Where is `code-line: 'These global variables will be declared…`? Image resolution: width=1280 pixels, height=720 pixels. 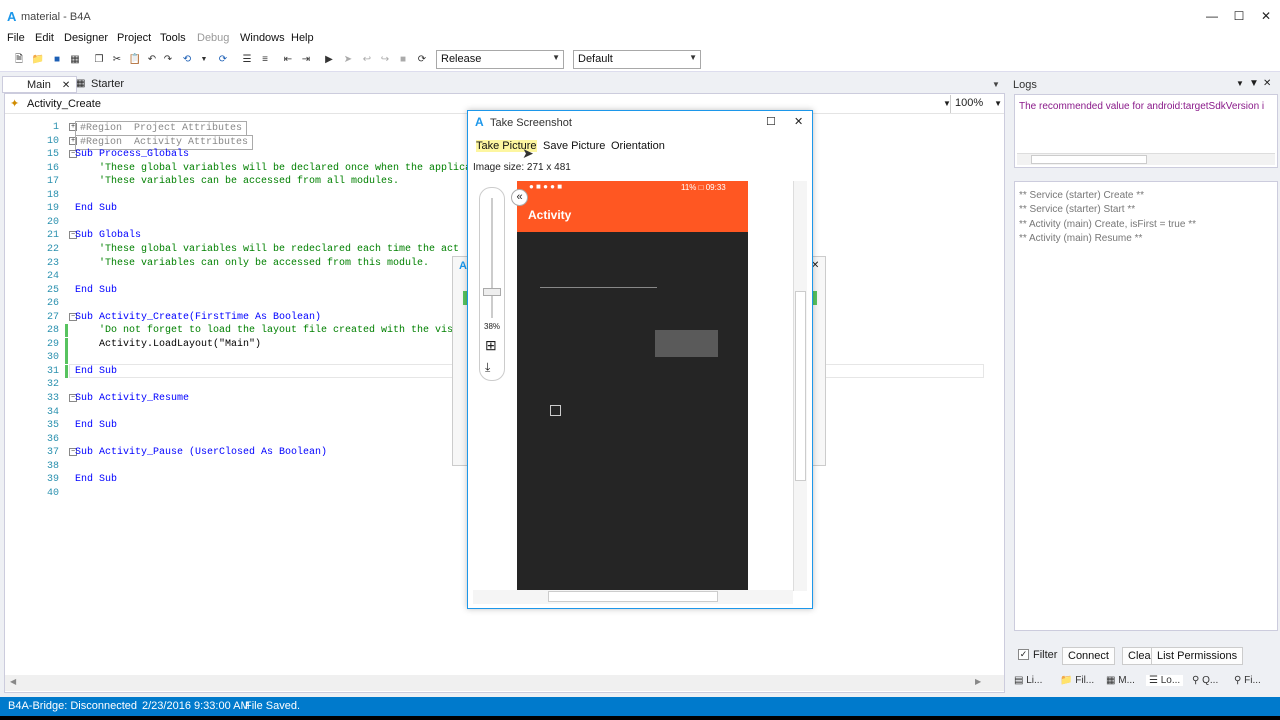 code-line: 'These global variables will be declared… is located at coordinates (273, 168).